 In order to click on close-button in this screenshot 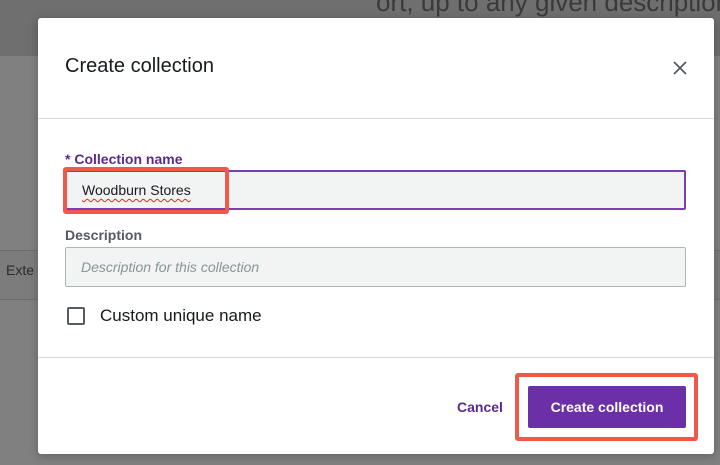, I will do `click(680, 68)`.